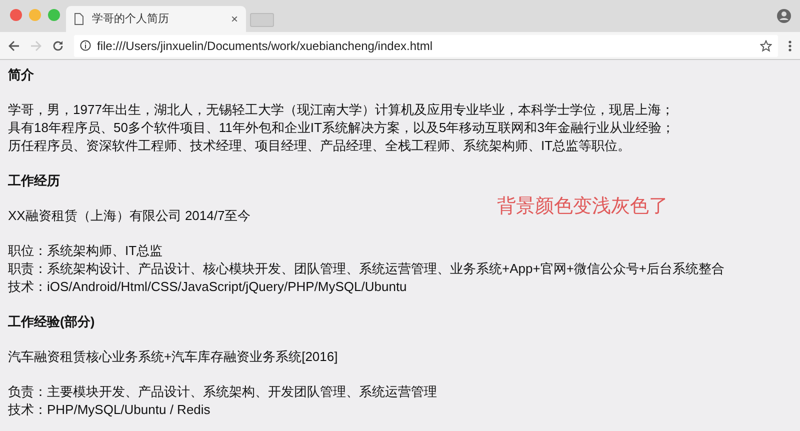 The height and width of the screenshot is (431, 800). I want to click on text-line: 技术：iOS/Android/Html/CSS/JavaScript/jQuery/PHP/MySQL/Ubuntu, so click(208, 287).